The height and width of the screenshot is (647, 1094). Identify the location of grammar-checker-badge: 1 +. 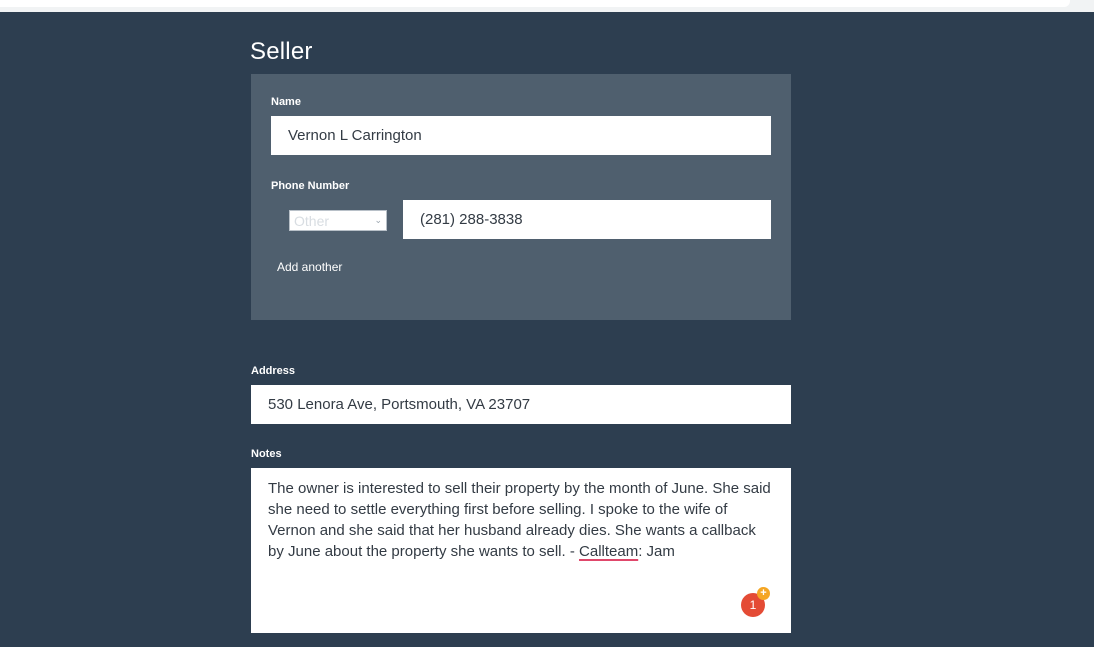
(756, 602).